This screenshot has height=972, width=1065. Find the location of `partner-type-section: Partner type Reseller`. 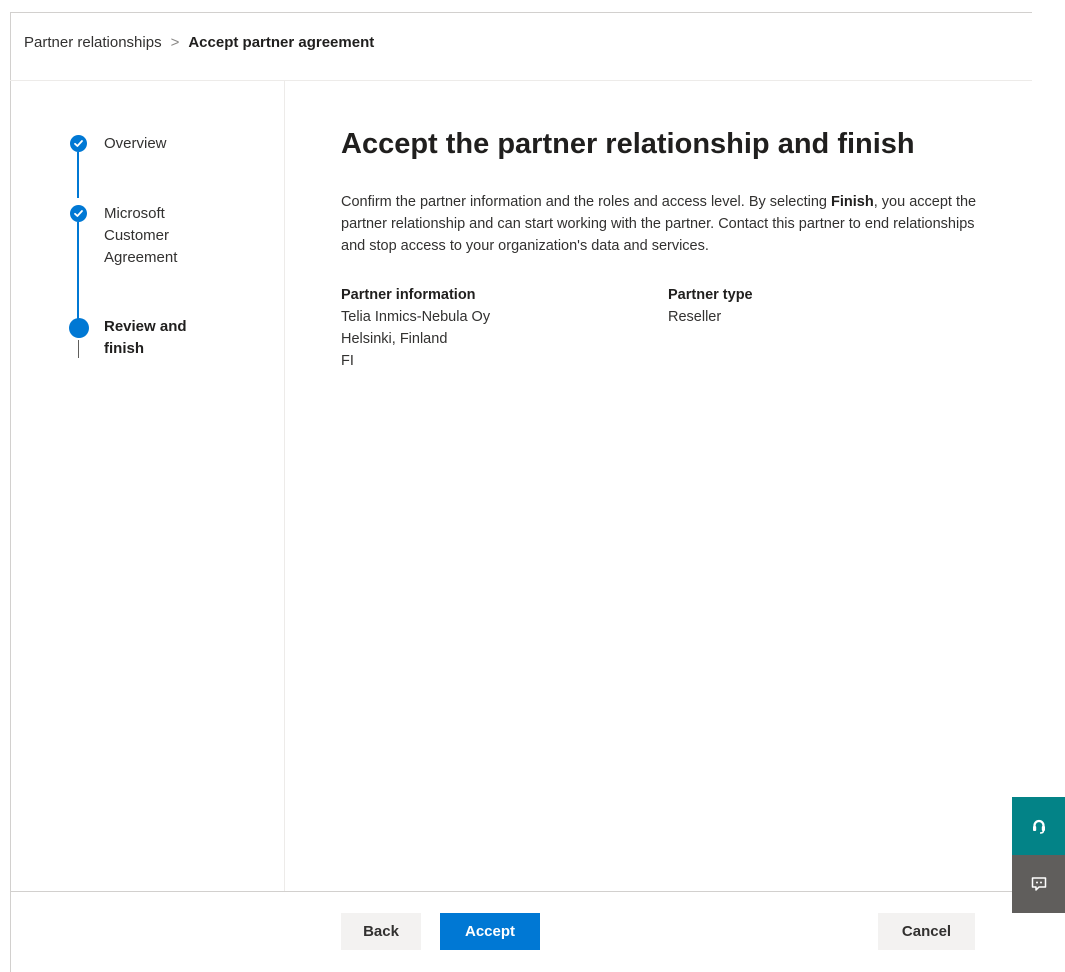

partner-type-section: Partner type Reseller is located at coordinates (710, 306).